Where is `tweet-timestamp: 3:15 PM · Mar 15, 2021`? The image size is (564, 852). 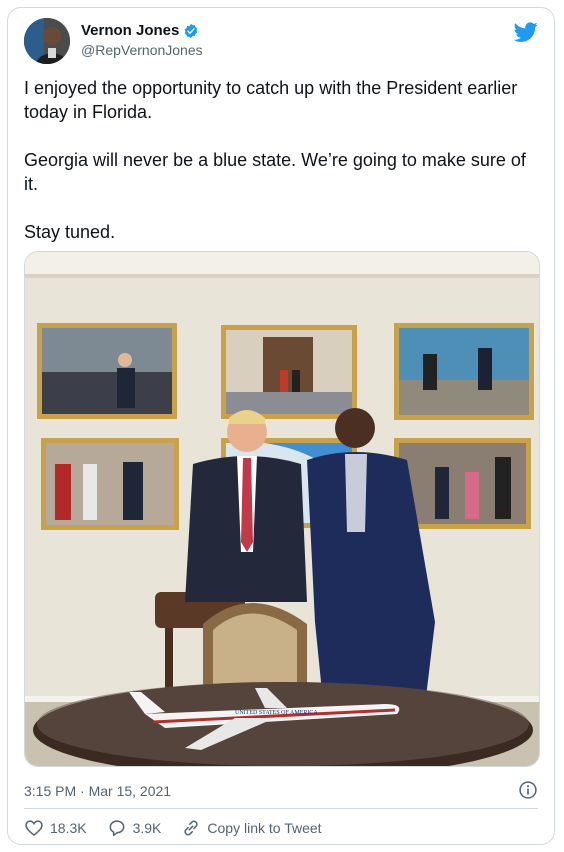
tweet-timestamp: 3:15 PM · Mar 15, 2021 is located at coordinates (97, 791).